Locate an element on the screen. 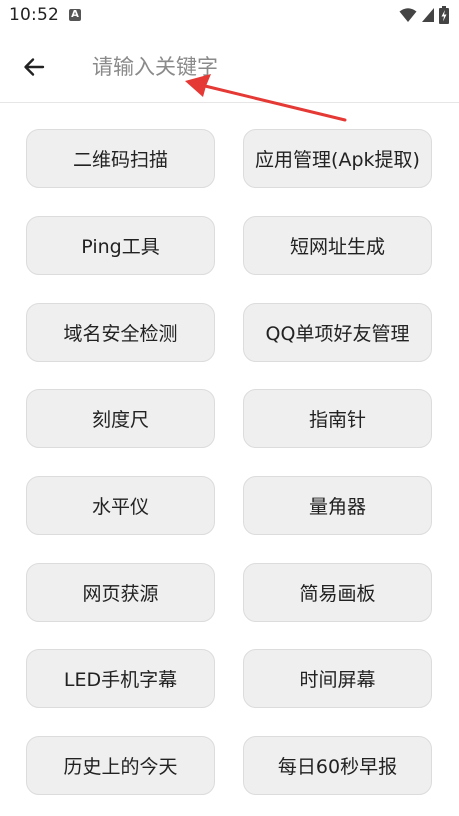  tool-level-button: 水平仪 is located at coordinates (120, 505).